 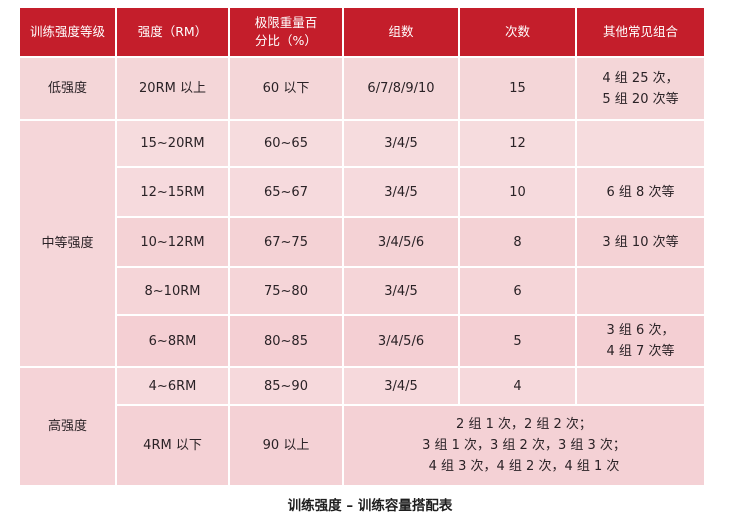 I want to click on percent-cell: 60~65, so click(x=286, y=143).